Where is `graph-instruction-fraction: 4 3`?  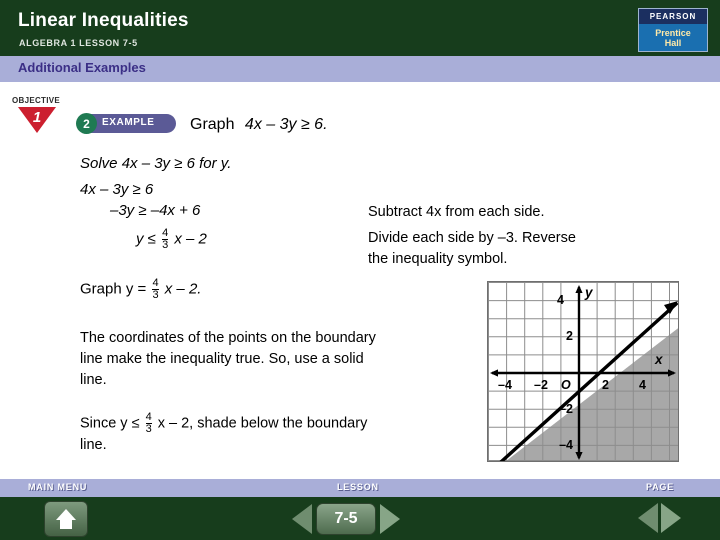
graph-instruction-fraction: 4 3 is located at coordinates (155, 289).